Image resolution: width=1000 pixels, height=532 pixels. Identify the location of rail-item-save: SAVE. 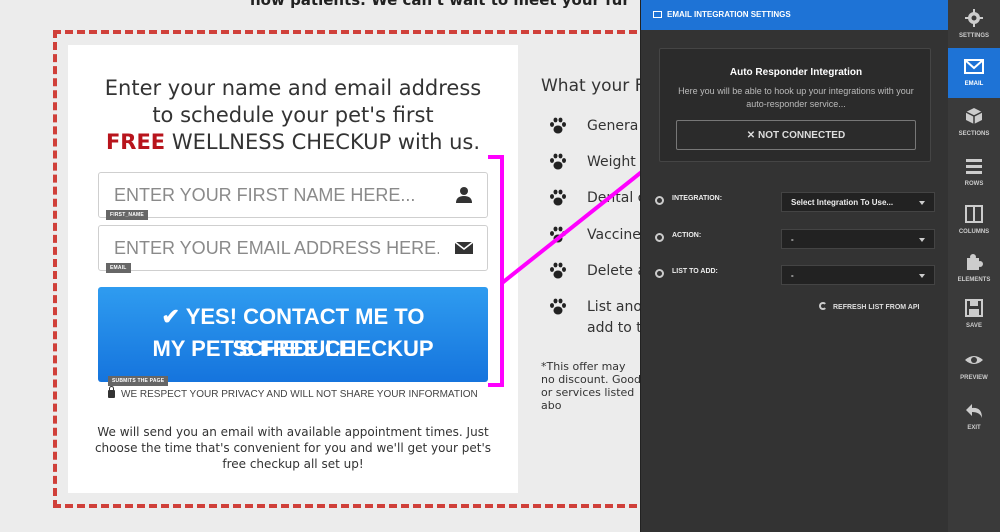
(974, 315).